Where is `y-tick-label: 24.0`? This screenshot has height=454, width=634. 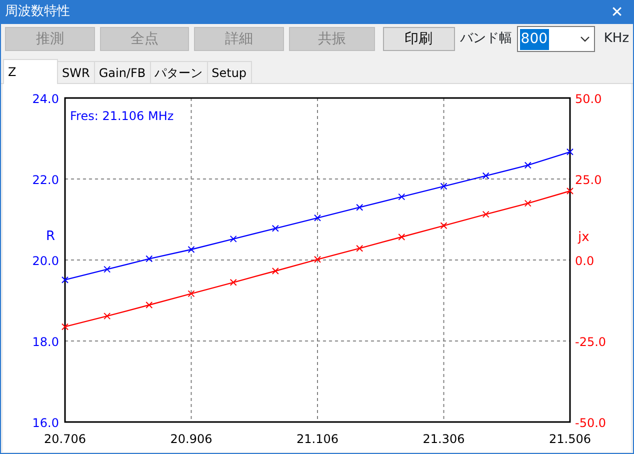
y-tick-label: 24.0 is located at coordinates (45, 99).